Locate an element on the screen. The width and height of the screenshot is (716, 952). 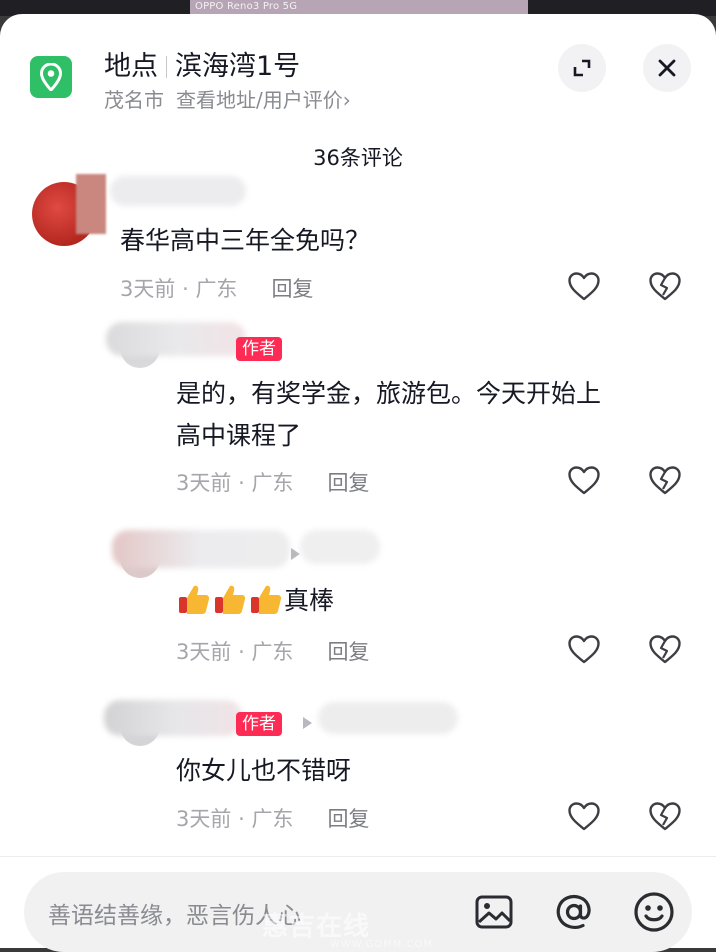
title-divider is located at coordinates (166, 67).